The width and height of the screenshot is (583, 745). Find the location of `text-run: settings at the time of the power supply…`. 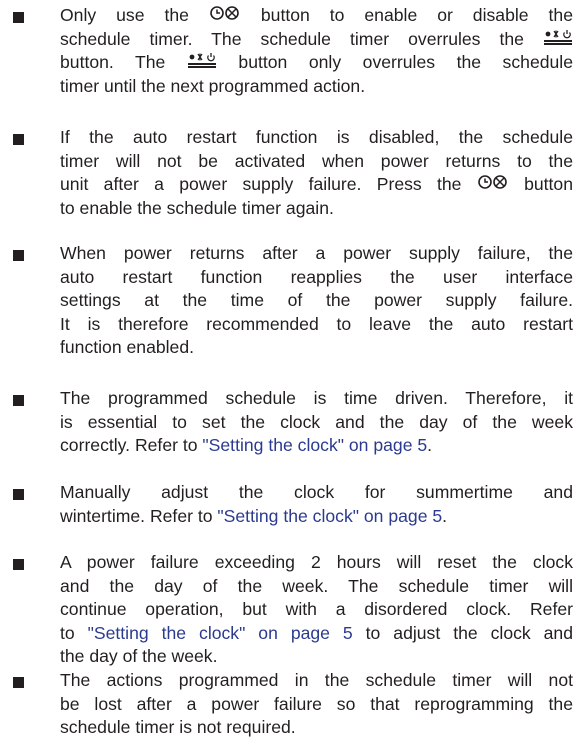

text-run: settings at the time of the power supply… is located at coordinates (316, 300).